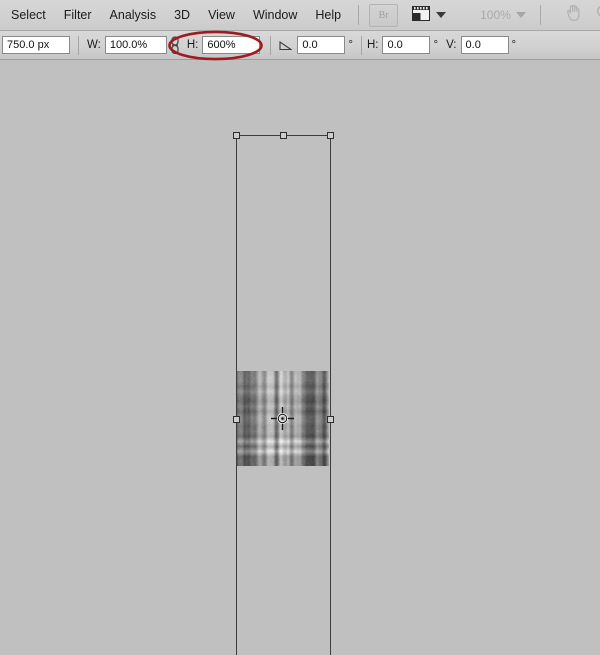 This screenshot has height=655, width=600. Describe the element at coordinates (441, 15) in the screenshot. I see `chevron-down-icon` at that location.